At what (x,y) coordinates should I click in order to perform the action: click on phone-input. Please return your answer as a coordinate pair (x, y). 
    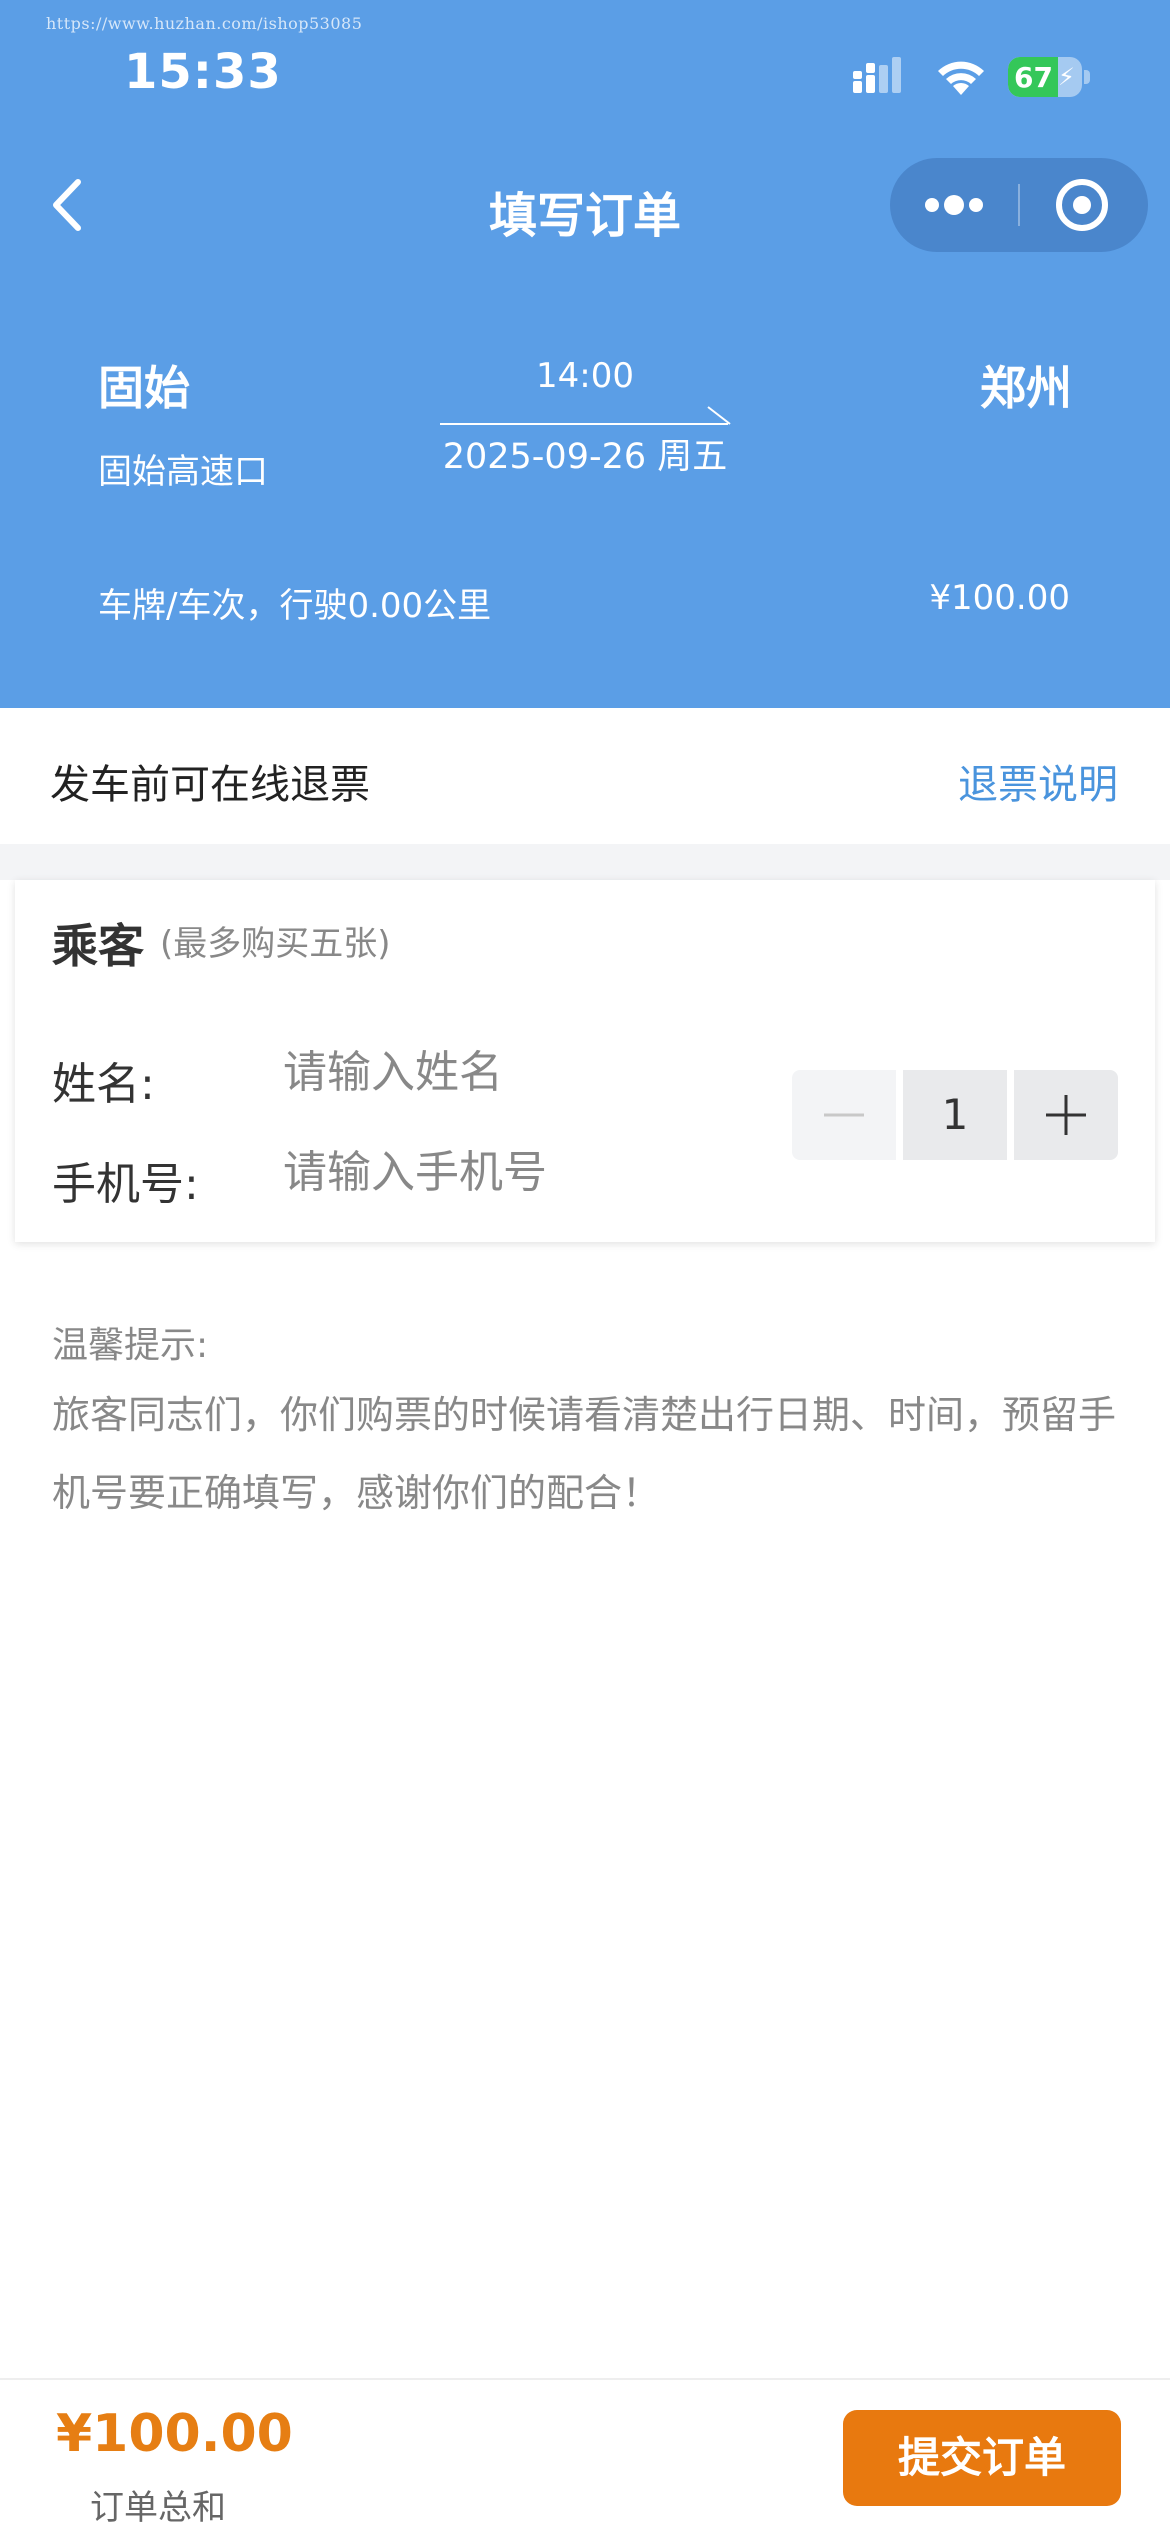
    Looking at the image, I should click on (498, 1172).